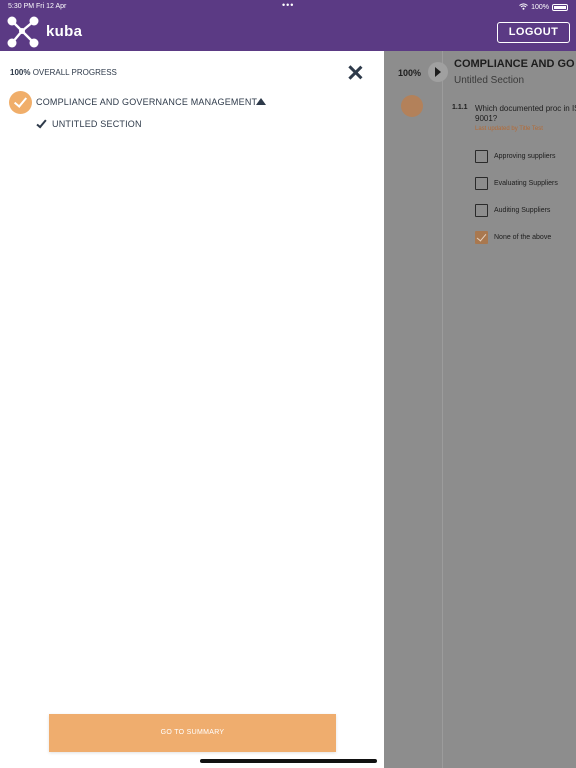 The width and height of the screenshot is (576, 768). What do you see at coordinates (526, 183) in the screenshot?
I see `answer-option-label: Evaluating Suppliers` at bounding box center [526, 183].